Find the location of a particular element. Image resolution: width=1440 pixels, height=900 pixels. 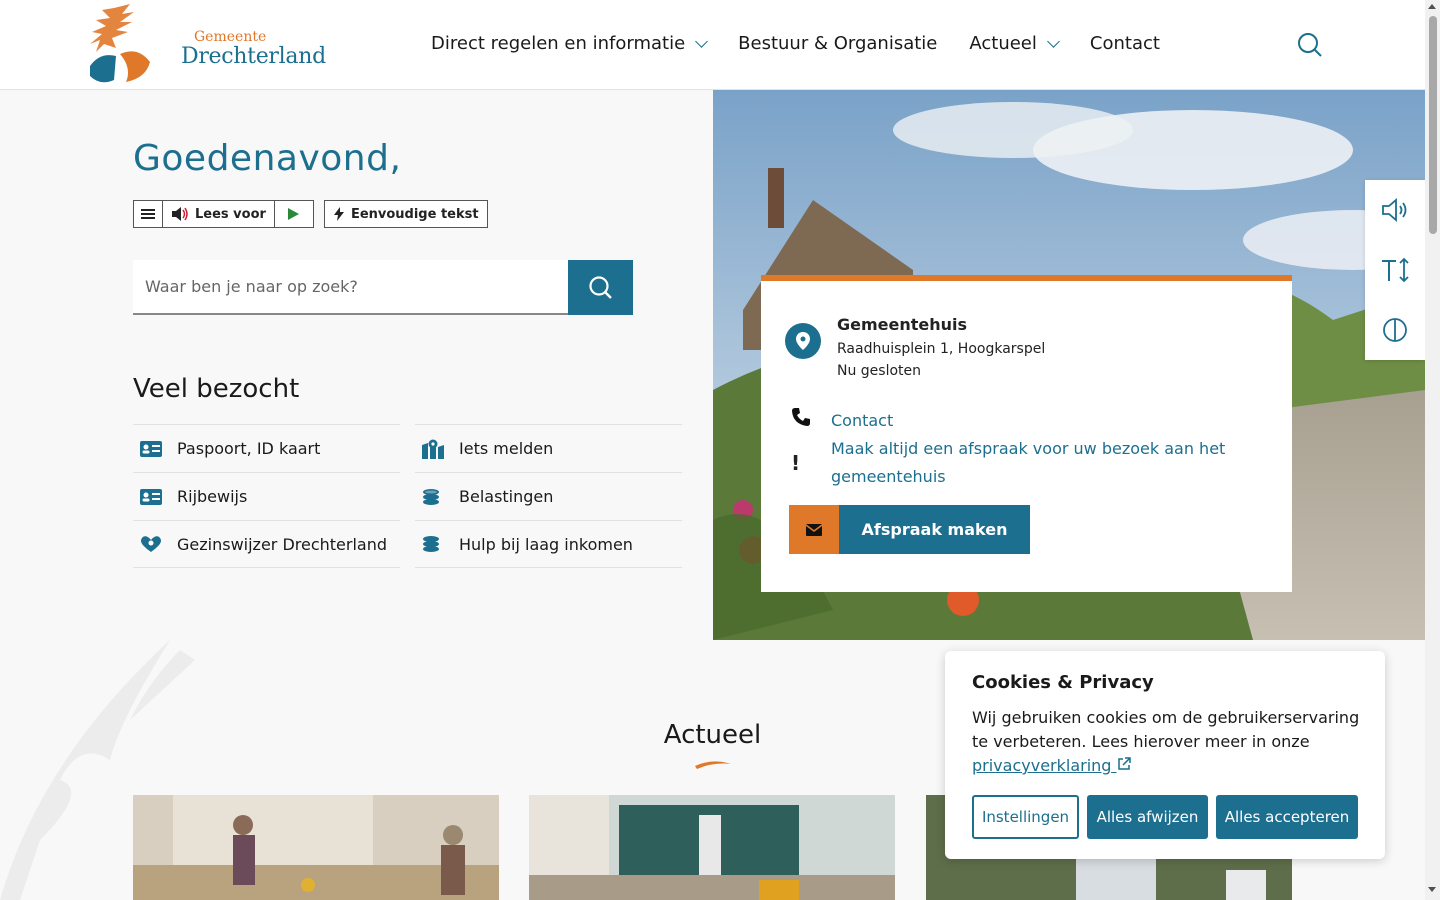

listen-button: Lees voor is located at coordinates (219, 214).